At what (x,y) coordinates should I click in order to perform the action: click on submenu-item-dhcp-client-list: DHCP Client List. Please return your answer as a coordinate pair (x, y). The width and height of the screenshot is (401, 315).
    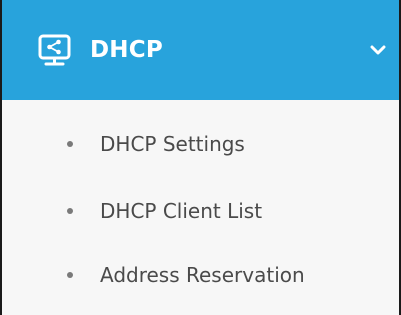
    Looking at the image, I should click on (200, 211).